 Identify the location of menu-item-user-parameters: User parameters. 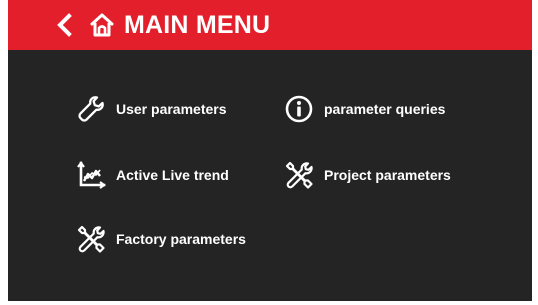
(151, 109).